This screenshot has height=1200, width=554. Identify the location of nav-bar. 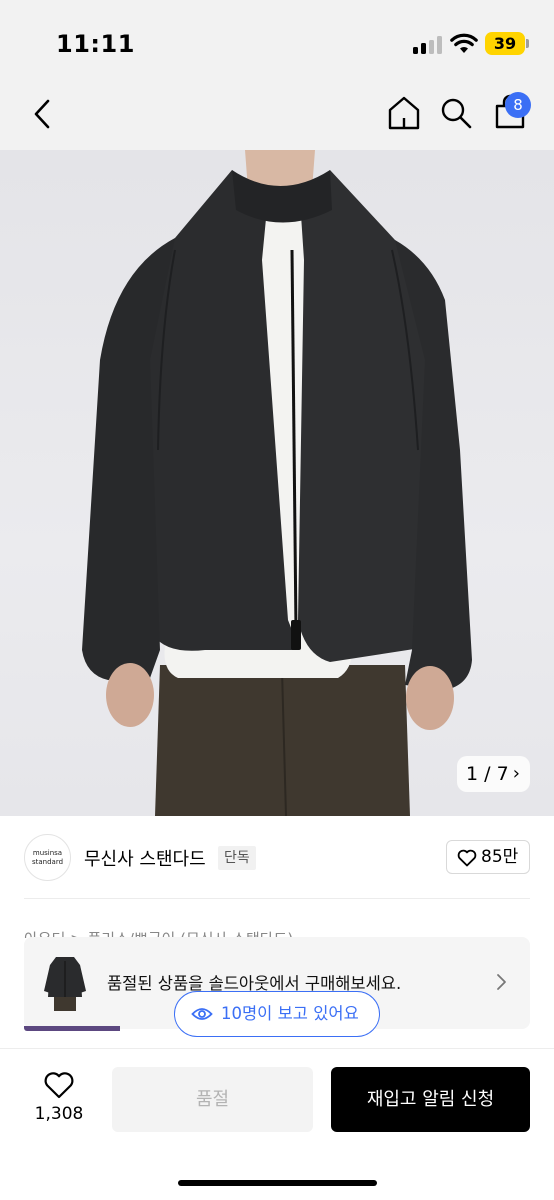
(277, 115).